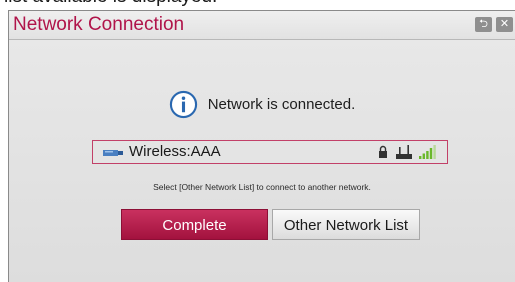 The image size is (515, 282). What do you see at coordinates (113, 153) in the screenshot?
I see `wireless-adapter-icon` at bounding box center [113, 153].